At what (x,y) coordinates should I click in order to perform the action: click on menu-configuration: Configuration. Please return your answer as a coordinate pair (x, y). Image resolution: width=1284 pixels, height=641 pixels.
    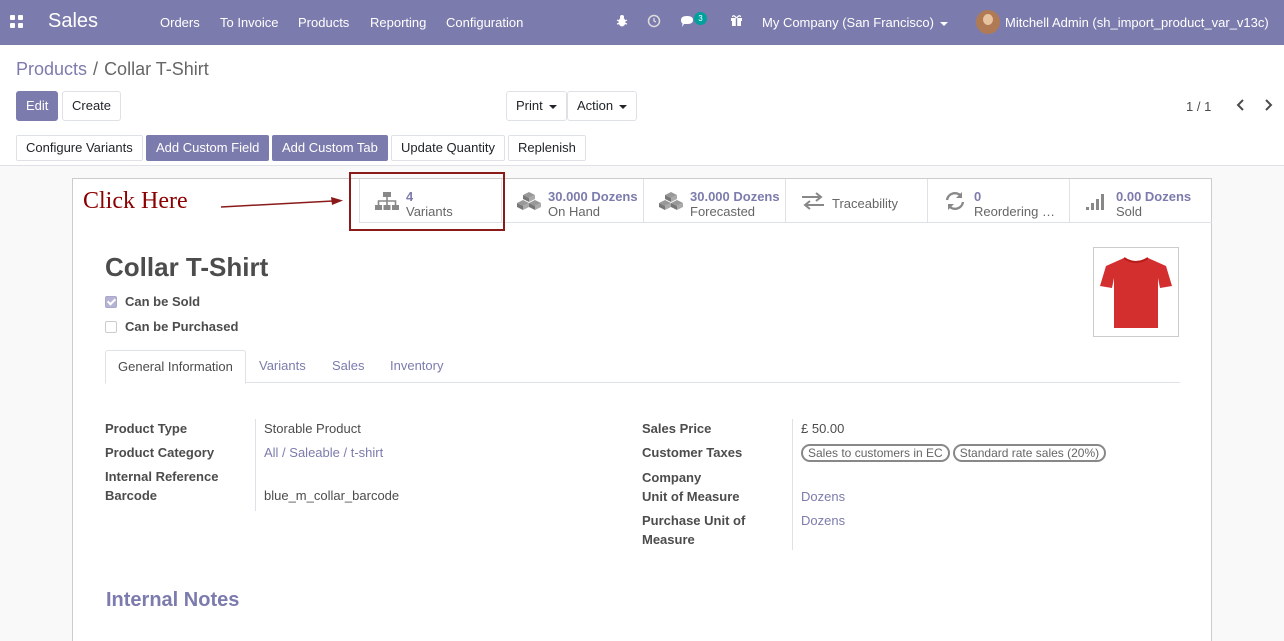
    Looking at the image, I should click on (484, 22).